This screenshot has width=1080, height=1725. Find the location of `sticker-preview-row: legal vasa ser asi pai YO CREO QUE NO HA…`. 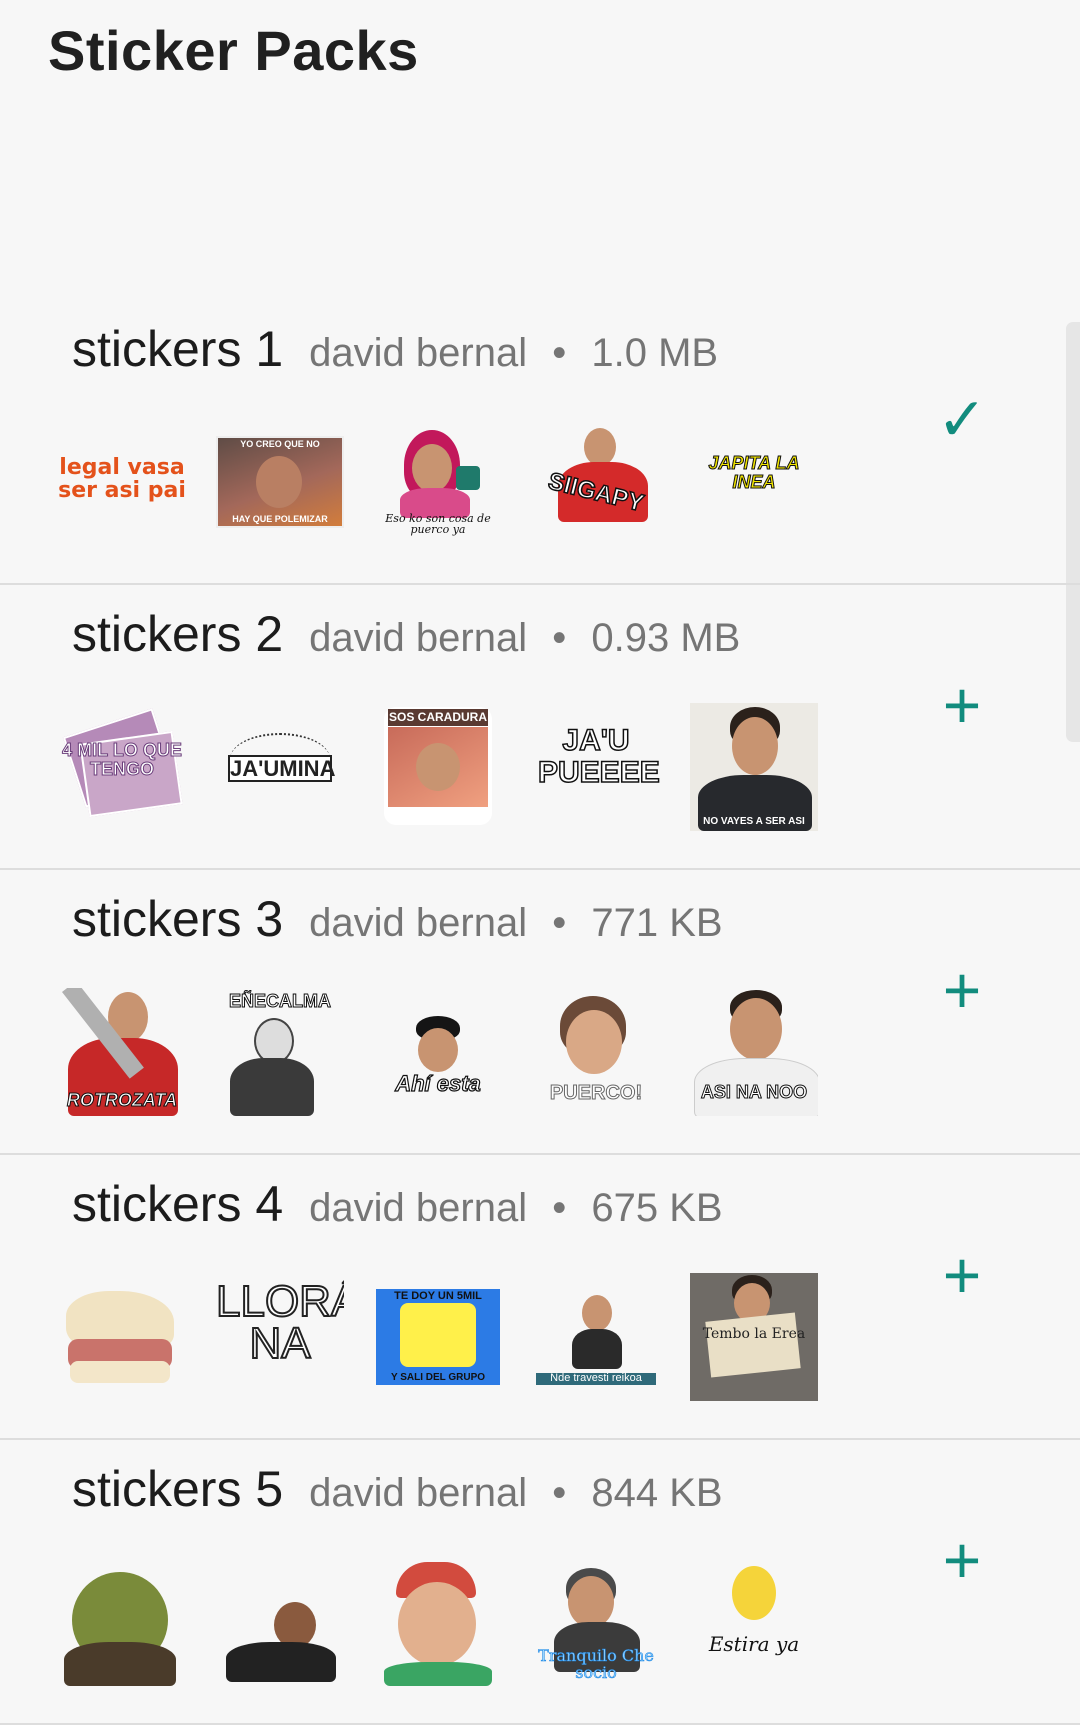

sticker-preview-row: legal vasa ser asi pai YO CREO QUE NO HA… is located at coordinates (438, 482).